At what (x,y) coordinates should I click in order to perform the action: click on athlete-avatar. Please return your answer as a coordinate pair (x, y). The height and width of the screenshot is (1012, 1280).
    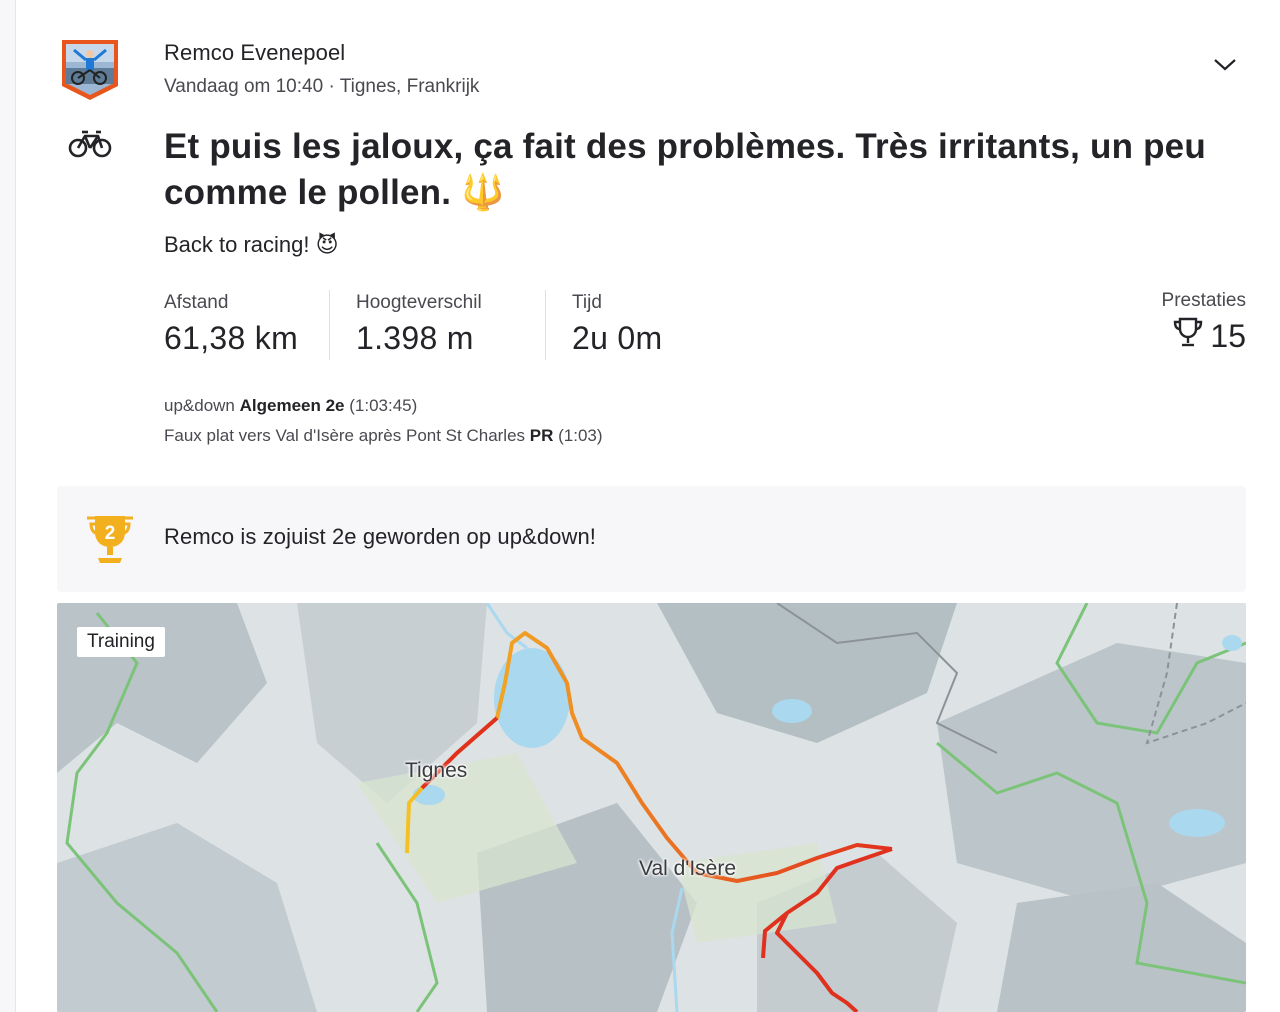
    Looking at the image, I should click on (90, 70).